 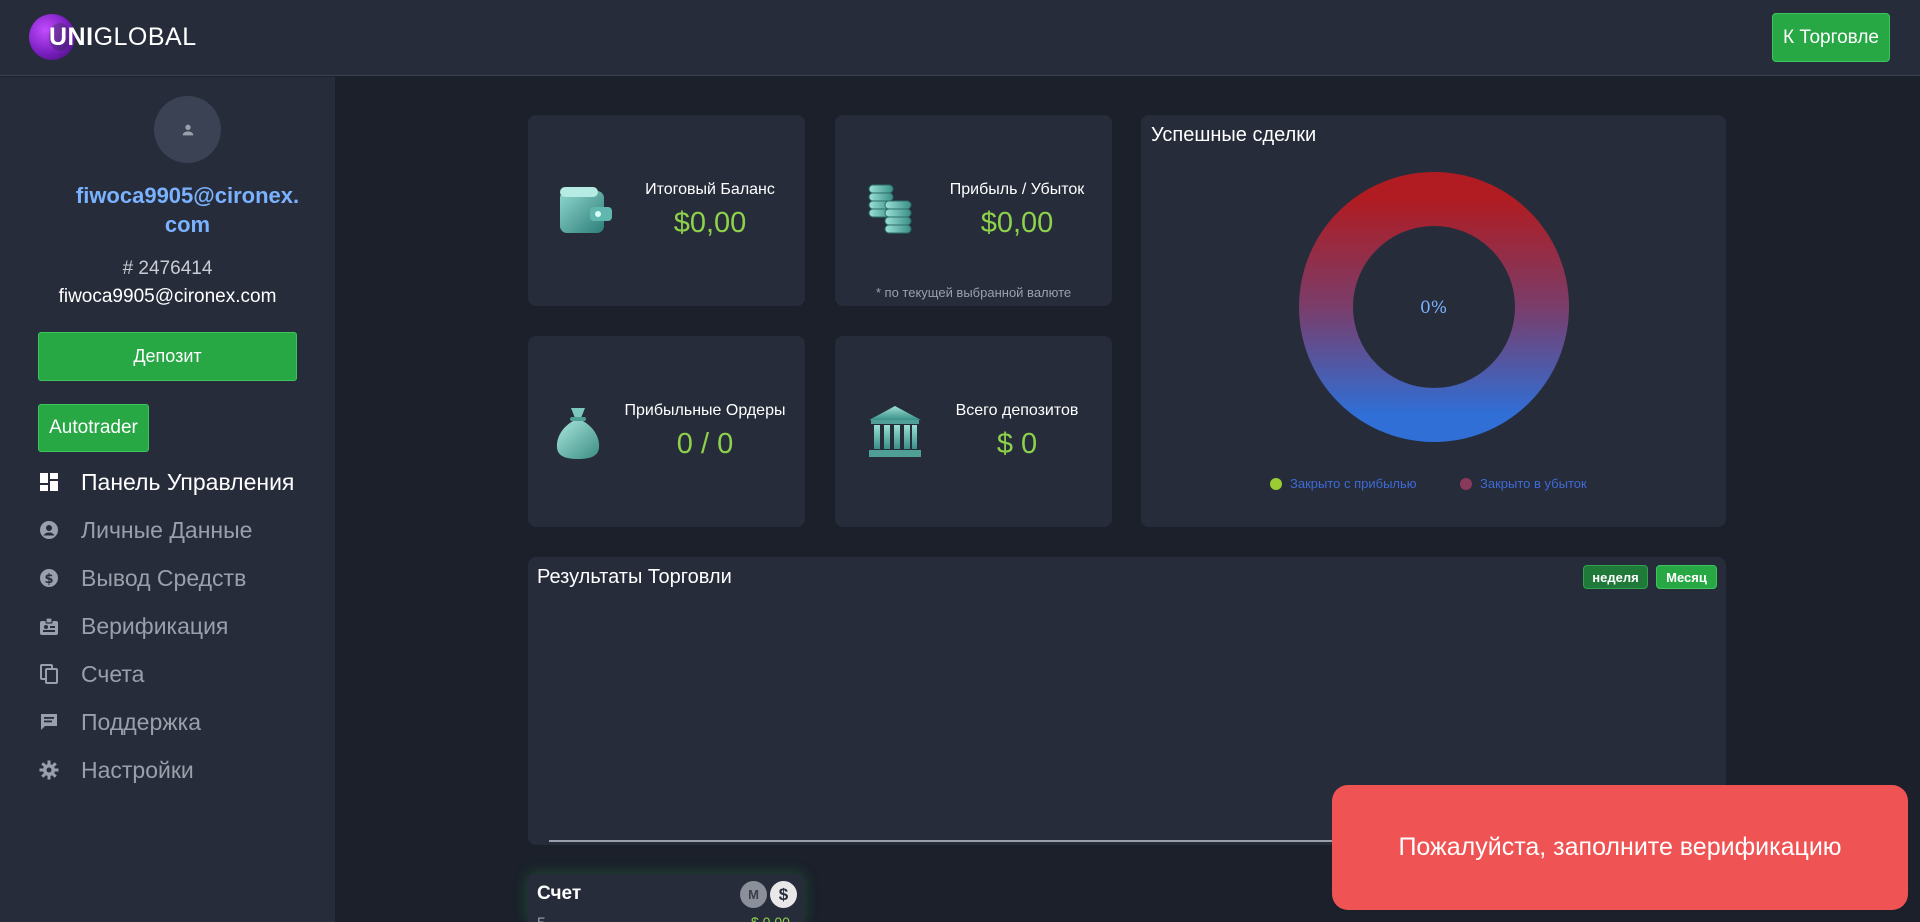 I want to click on deposits-label: Всего депозитов, so click(x=1017, y=410).